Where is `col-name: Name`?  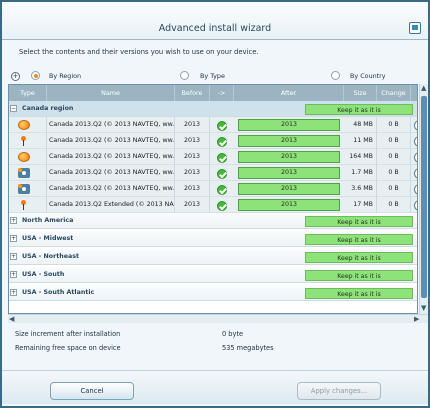
col-name: Name is located at coordinates (111, 93).